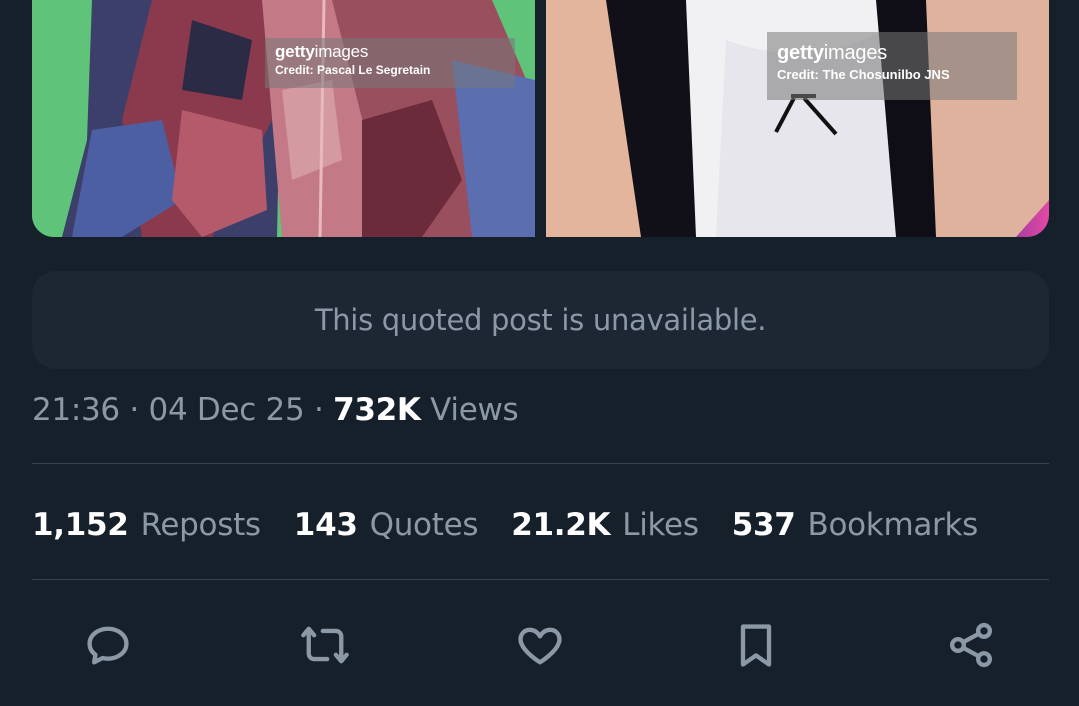 Image resolution: width=1079 pixels, height=706 pixels. I want to click on share-button, so click(971, 645).